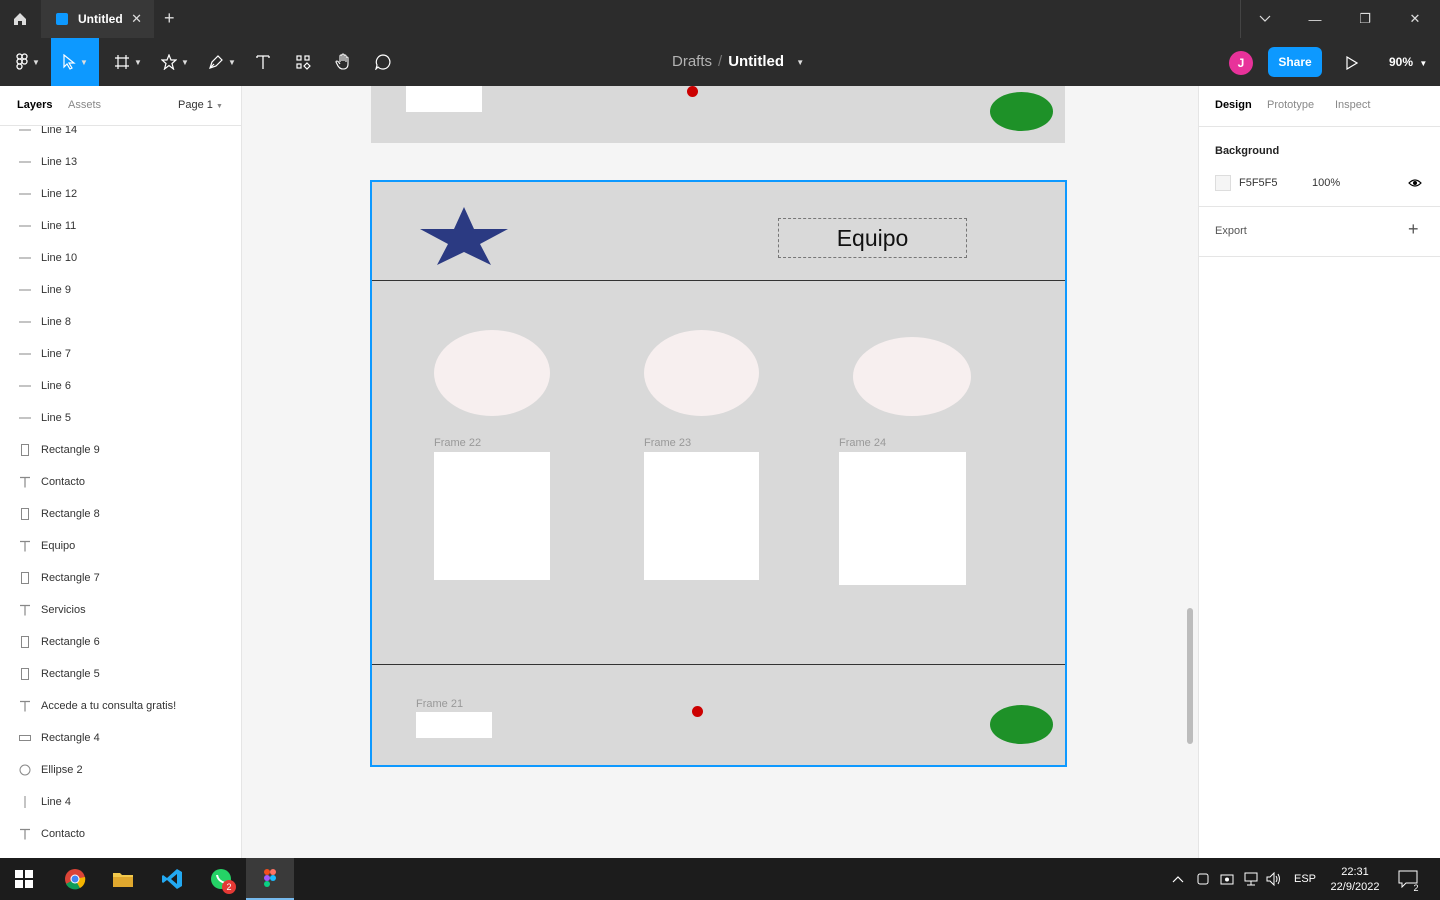 The height and width of the screenshot is (900, 1440). What do you see at coordinates (120, 770) in the screenshot?
I see `layer-item: Ellipse 2` at bounding box center [120, 770].